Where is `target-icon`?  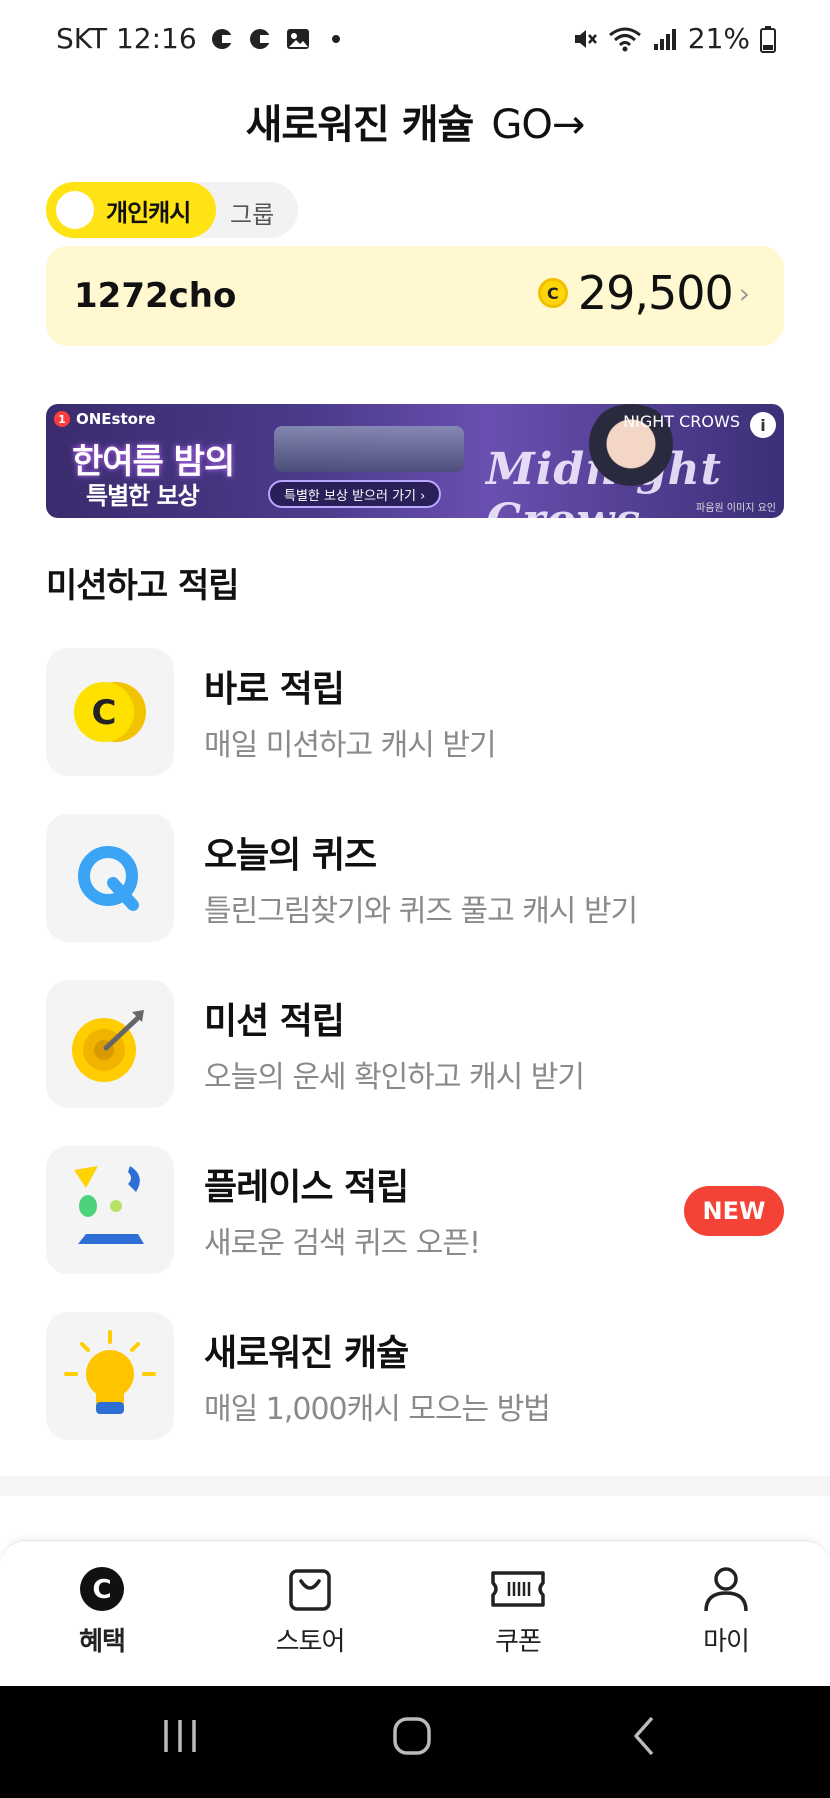
target-icon is located at coordinates (108, 1046).